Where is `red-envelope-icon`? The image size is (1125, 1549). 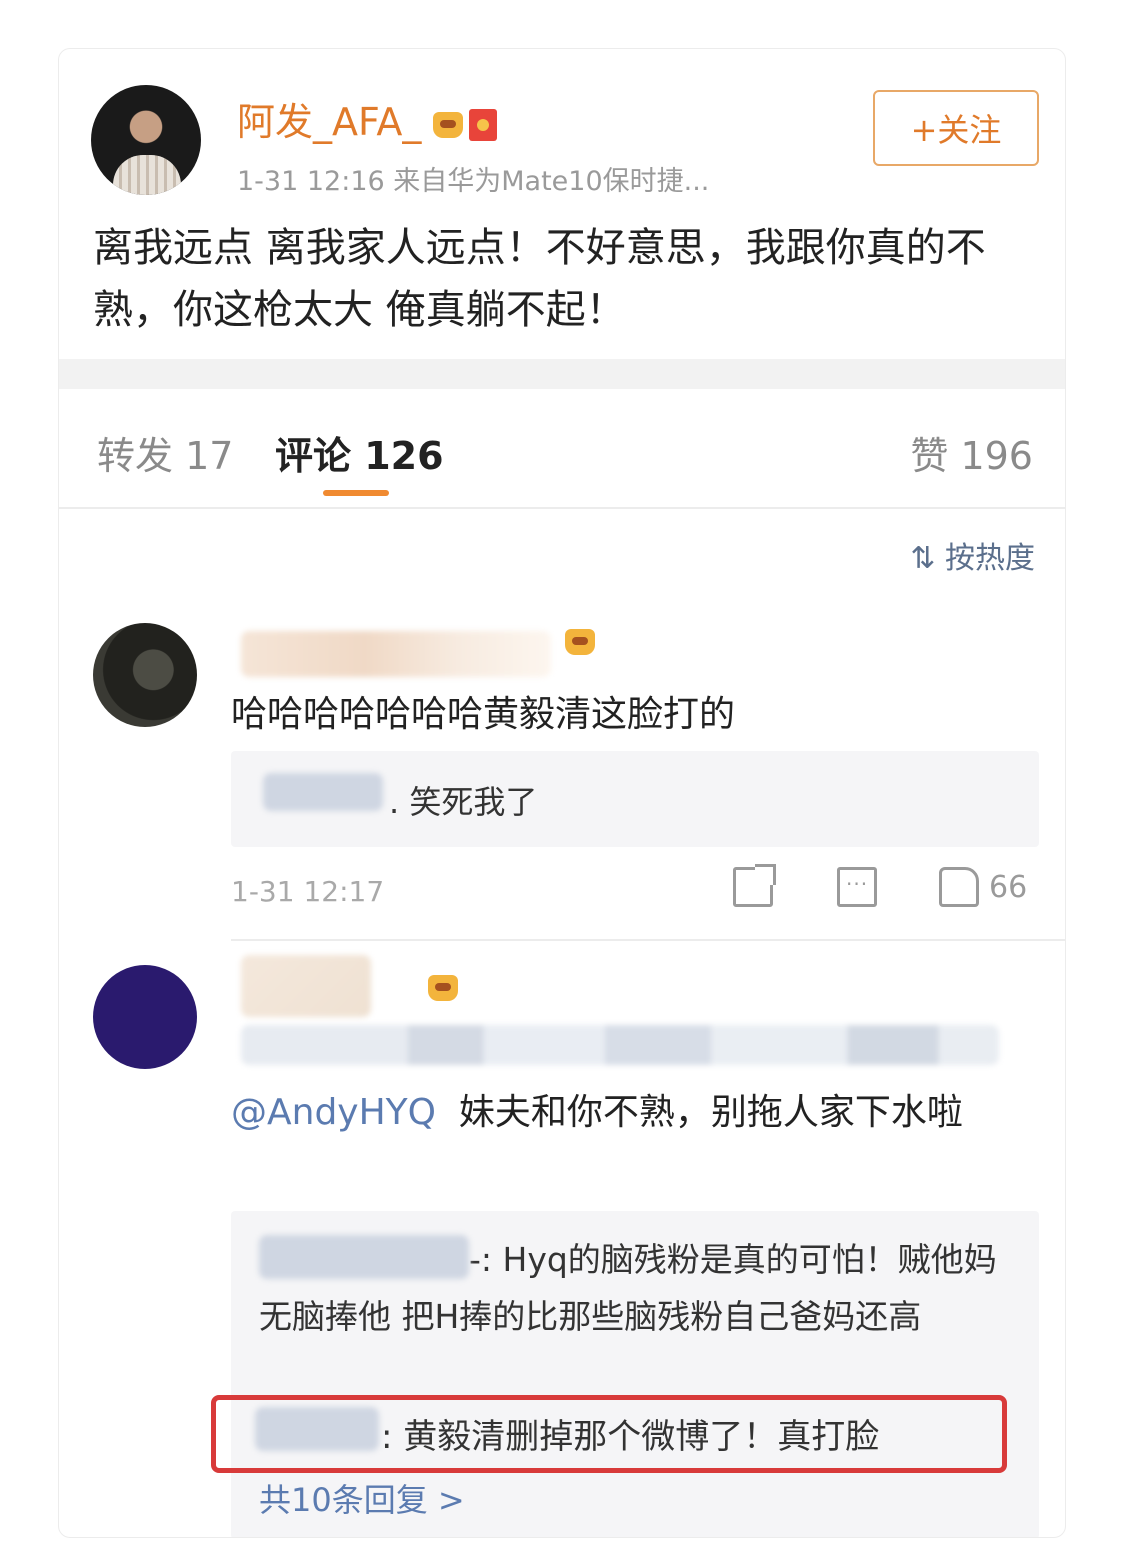 red-envelope-icon is located at coordinates (483, 124).